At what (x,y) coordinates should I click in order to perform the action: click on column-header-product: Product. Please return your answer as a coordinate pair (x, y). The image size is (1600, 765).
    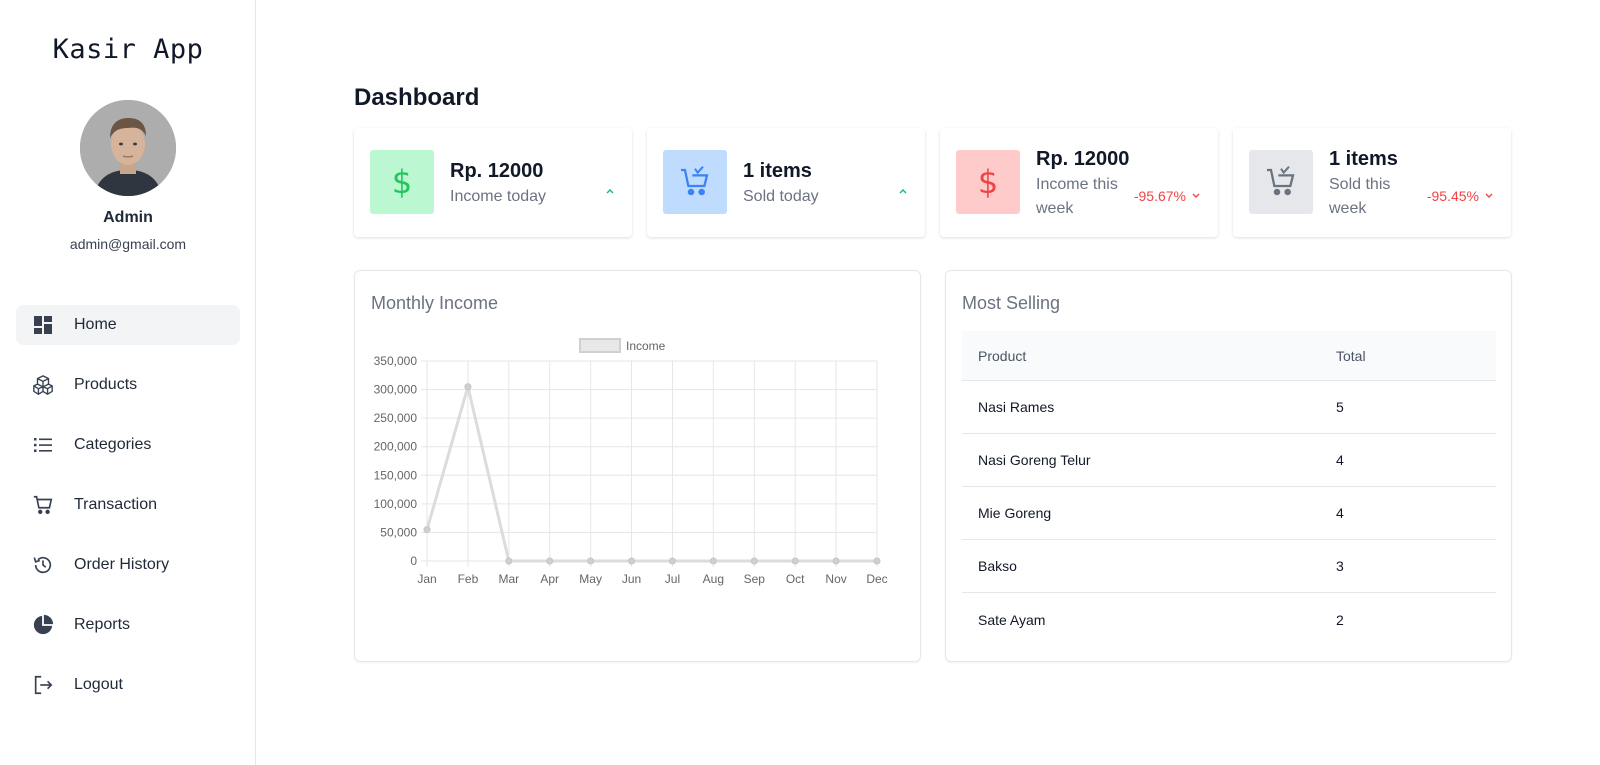
    Looking at the image, I should click on (1002, 355).